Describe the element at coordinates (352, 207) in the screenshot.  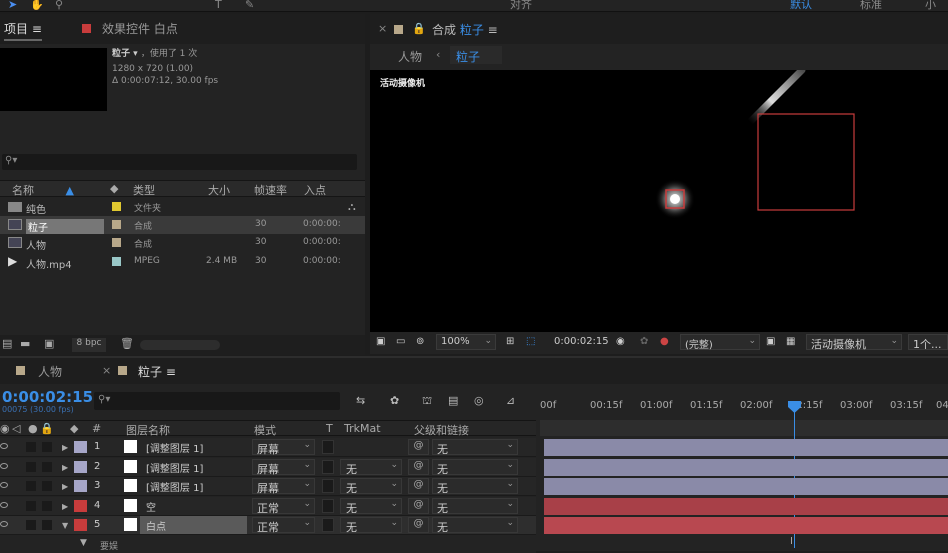
I see `flowchart-icon: ⛬` at that location.